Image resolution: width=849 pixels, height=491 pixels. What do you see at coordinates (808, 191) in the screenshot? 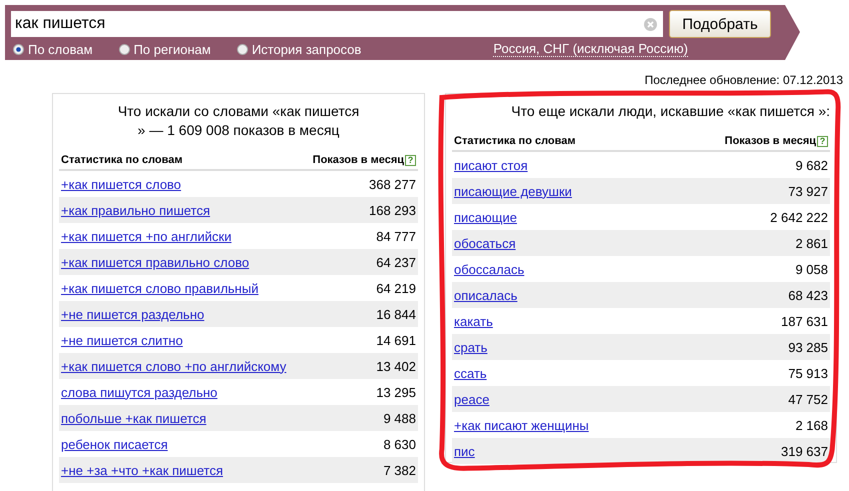
I see `impressions-count: 73 927` at bounding box center [808, 191].